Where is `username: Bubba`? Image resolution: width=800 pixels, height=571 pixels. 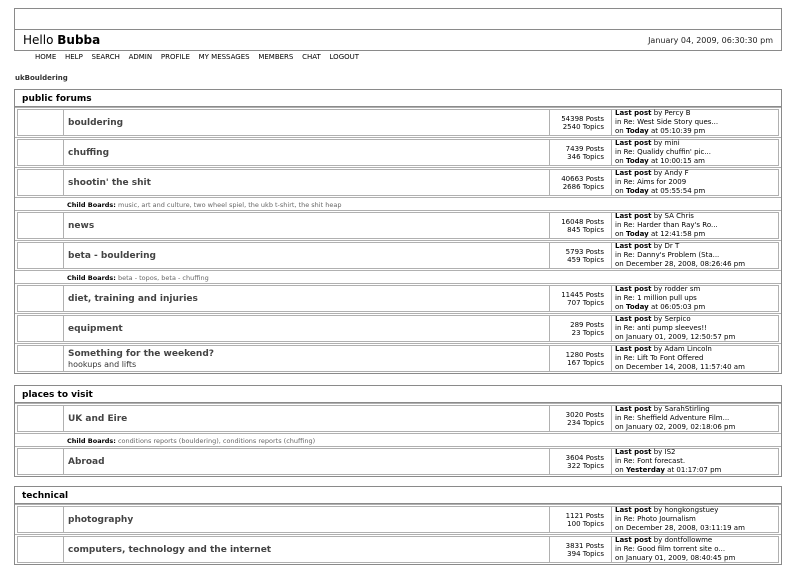 username: Bubba is located at coordinates (79, 40).